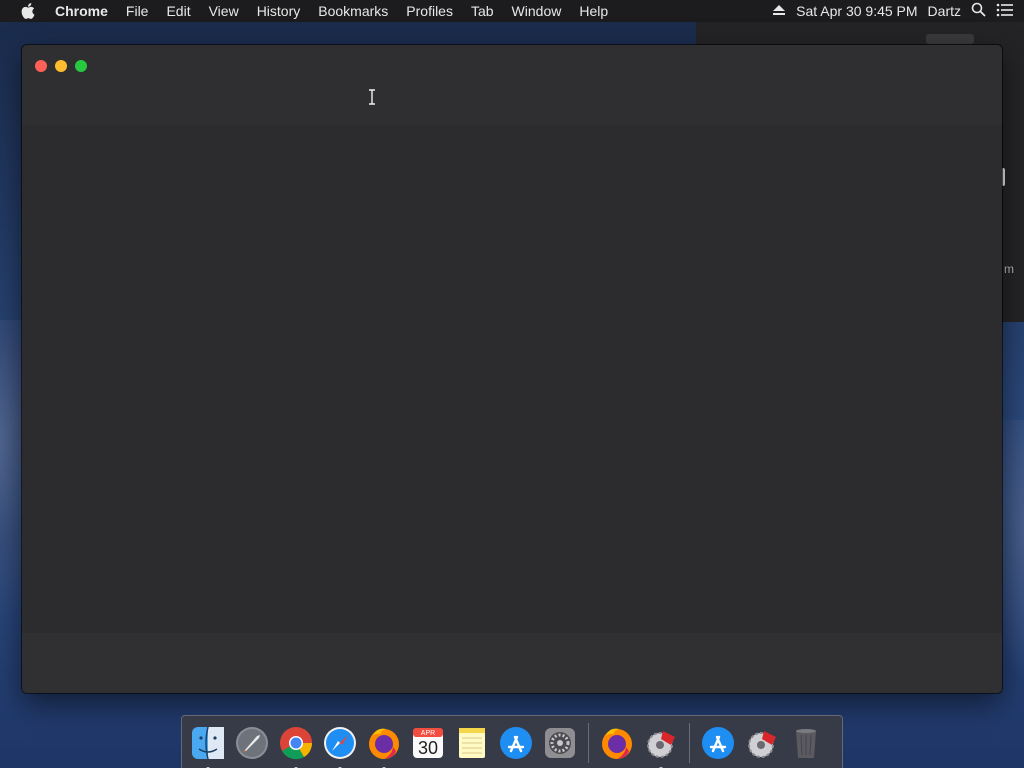 This screenshot has width=1024, height=768. Describe the element at coordinates (512, 663) in the screenshot. I see `window-bottom-area` at that location.